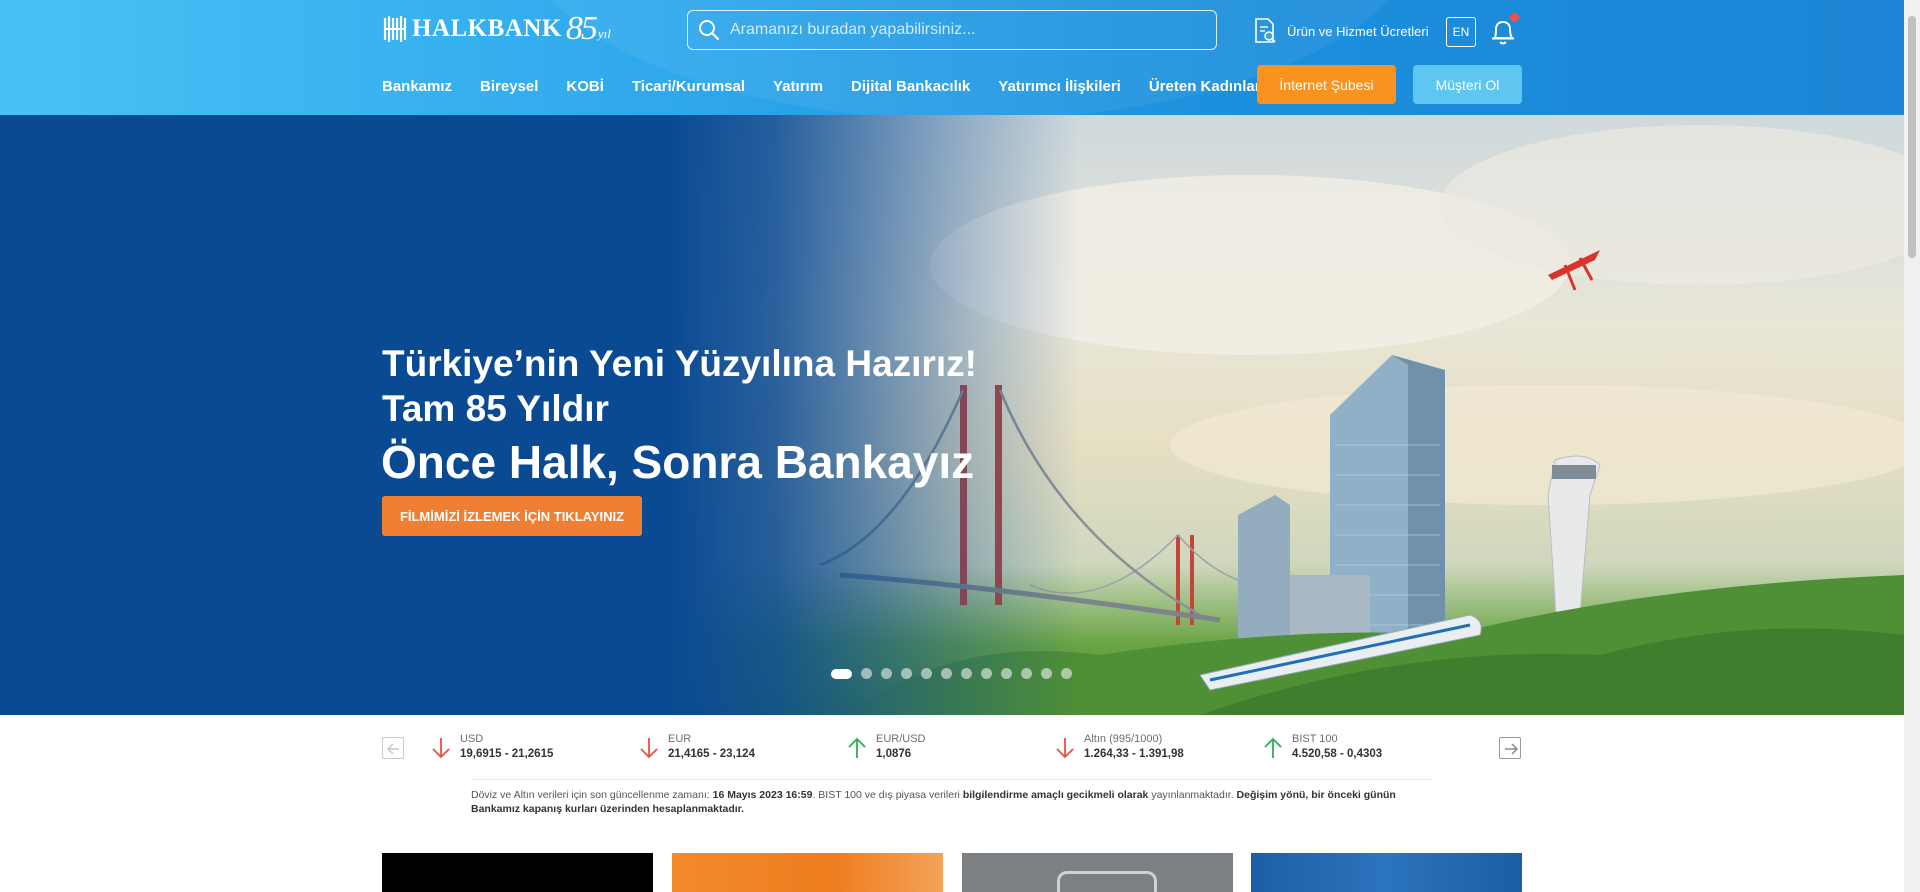  What do you see at coordinates (395, 29) in the screenshot?
I see `halkbank-mark-icon` at bounding box center [395, 29].